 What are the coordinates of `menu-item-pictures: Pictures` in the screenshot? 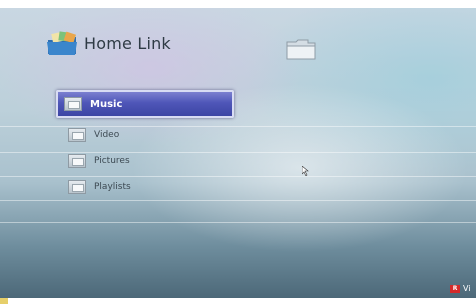 It's located at (99, 161).